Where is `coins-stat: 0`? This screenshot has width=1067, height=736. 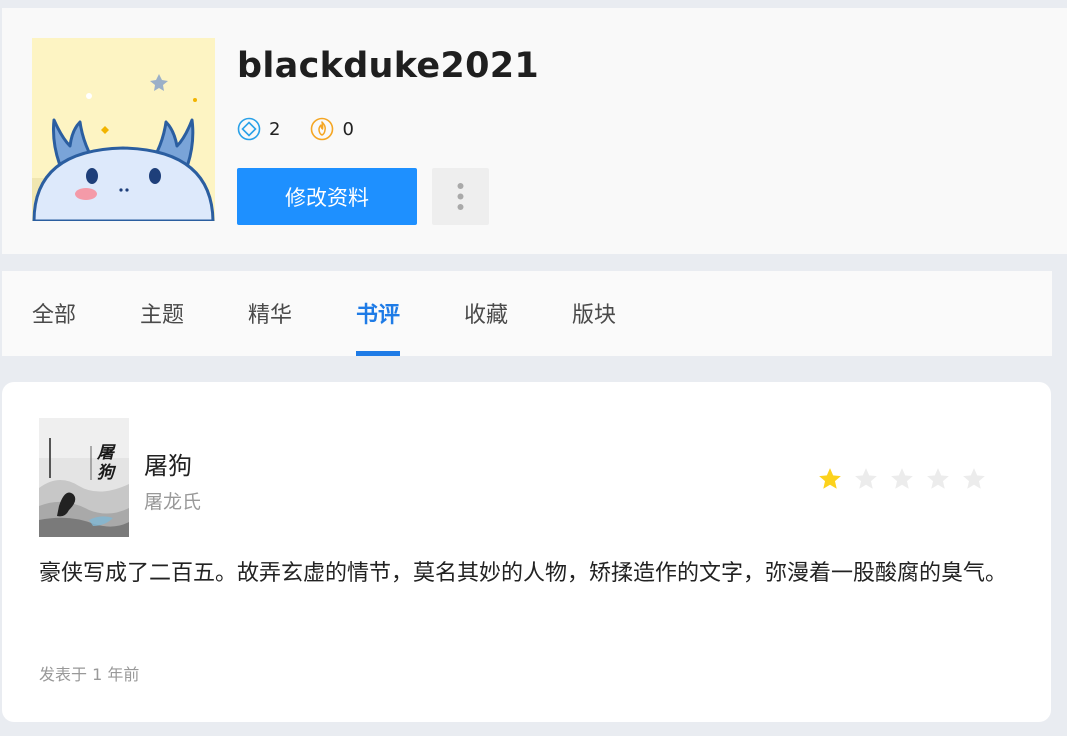 coins-stat: 0 is located at coordinates (332, 129).